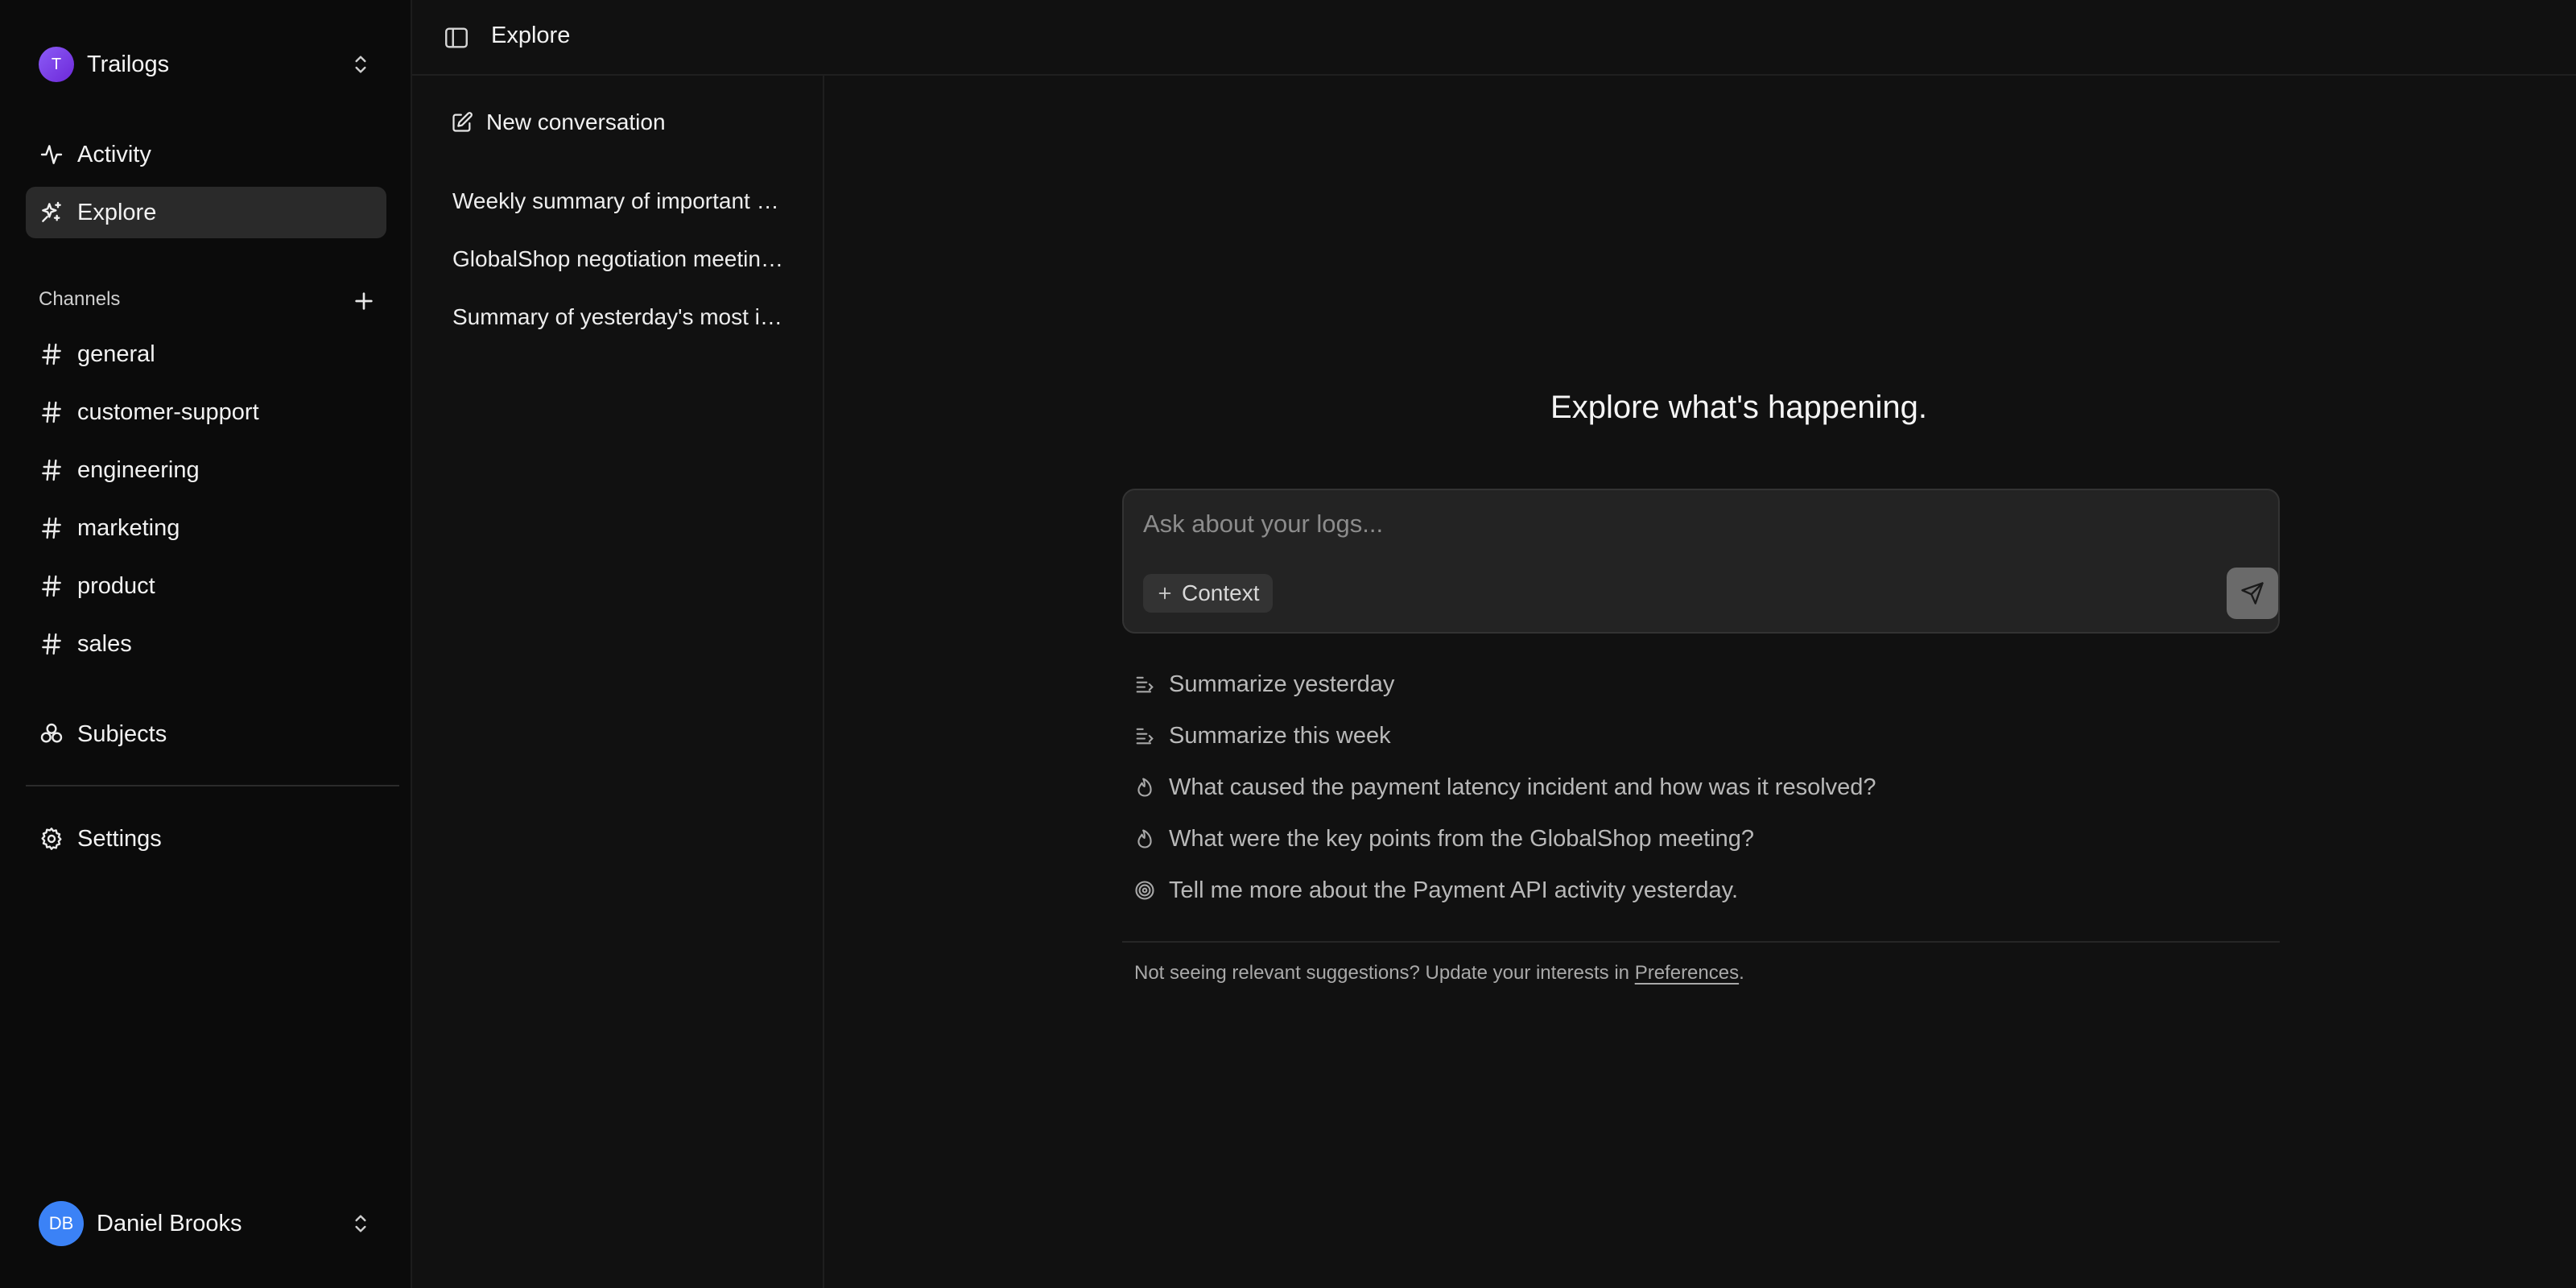  What do you see at coordinates (128, 527) in the screenshot?
I see `channel-label: marketing` at bounding box center [128, 527].